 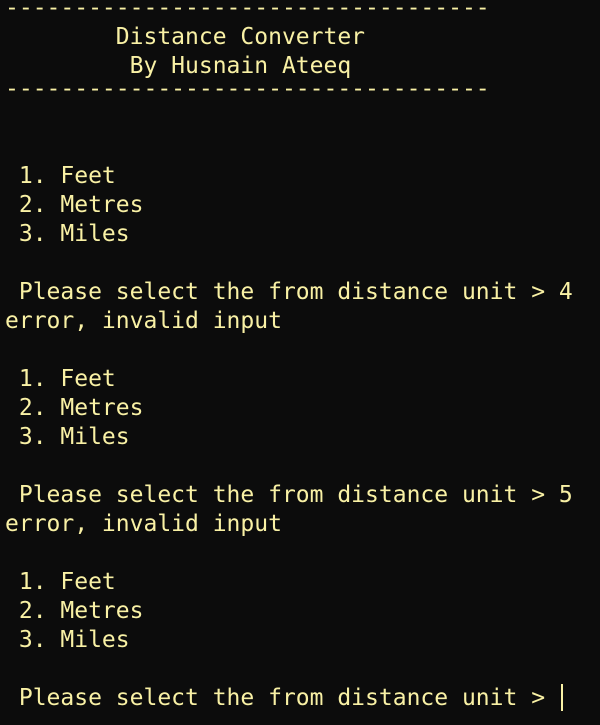 I want to click on active-input-line: Please select the from distance unit >, so click(x=302, y=698).